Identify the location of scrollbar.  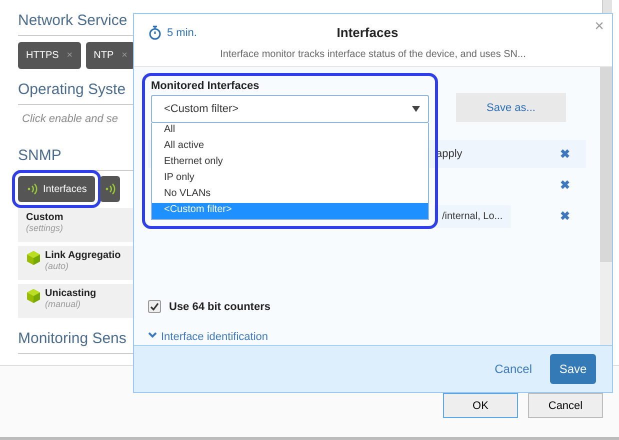
(606, 206).